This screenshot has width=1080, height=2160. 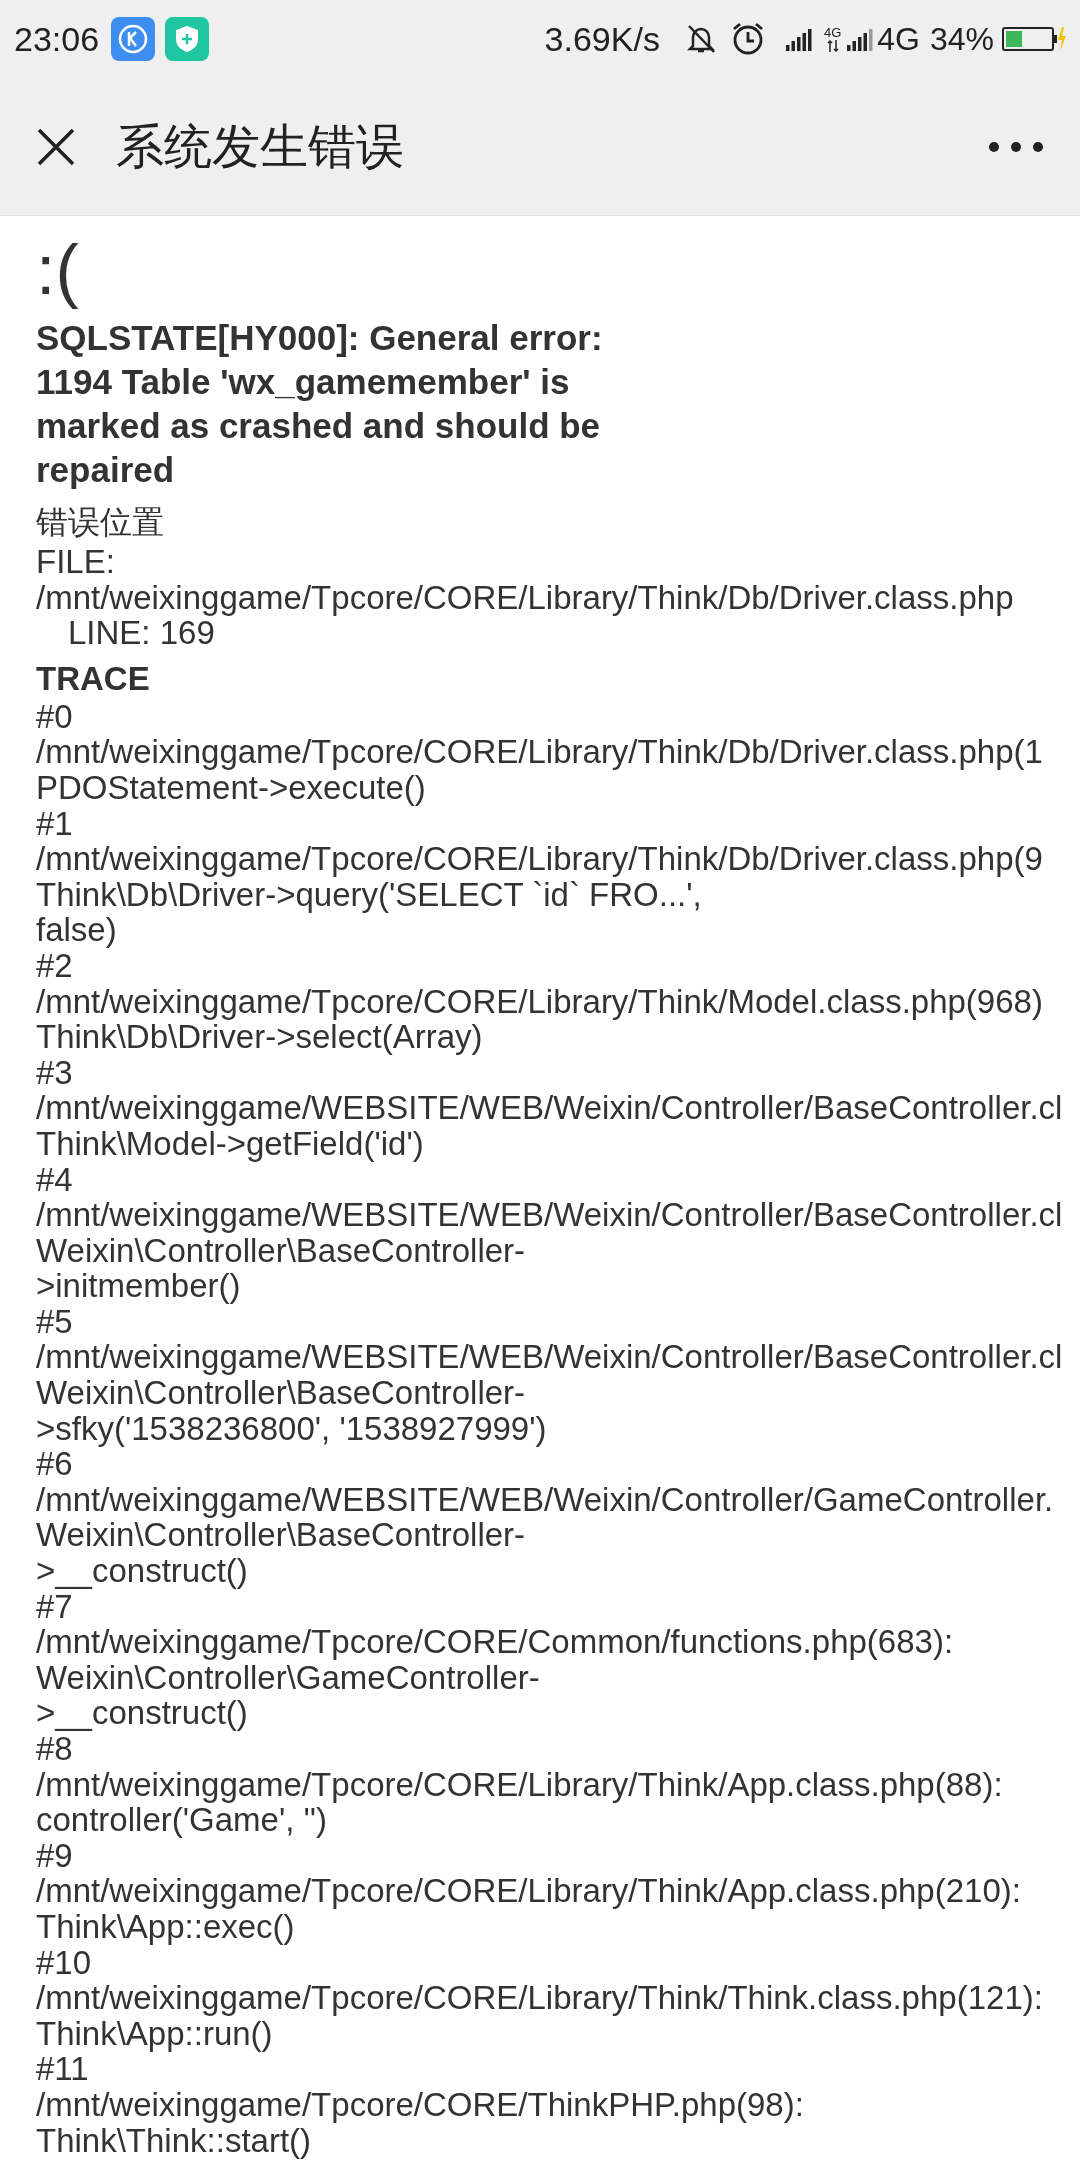 I want to click on trace-index: #10, so click(x=64, y=1962).